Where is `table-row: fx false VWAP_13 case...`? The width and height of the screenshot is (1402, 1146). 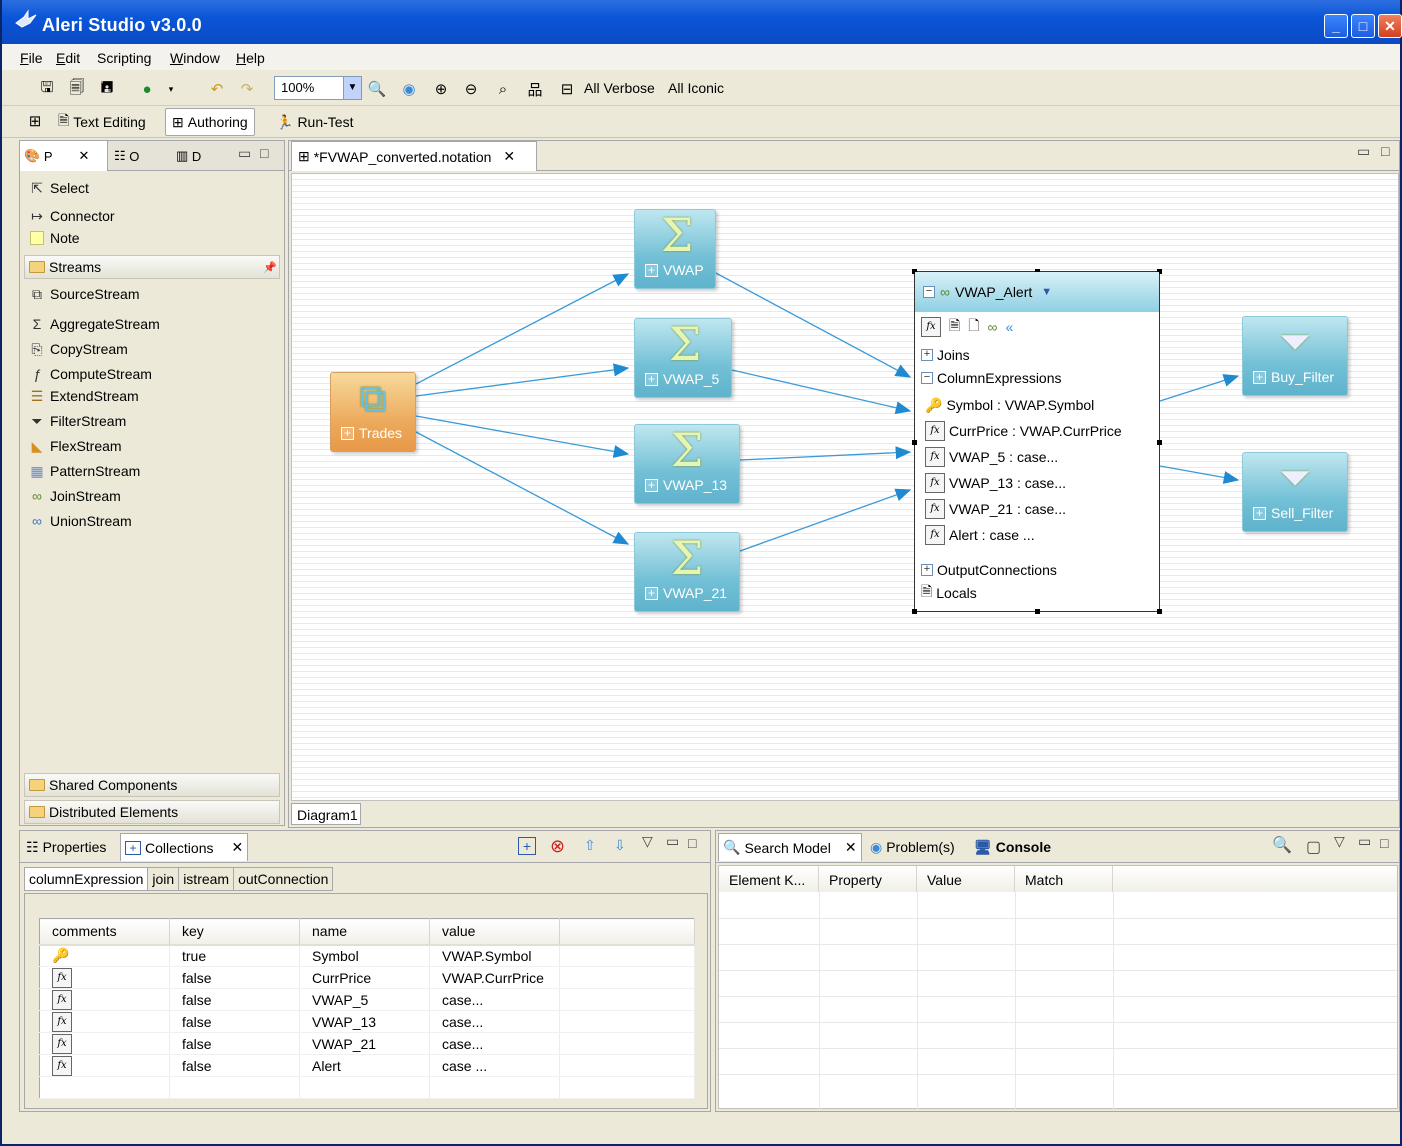 table-row: fx false VWAP_13 case... is located at coordinates (367, 1021).